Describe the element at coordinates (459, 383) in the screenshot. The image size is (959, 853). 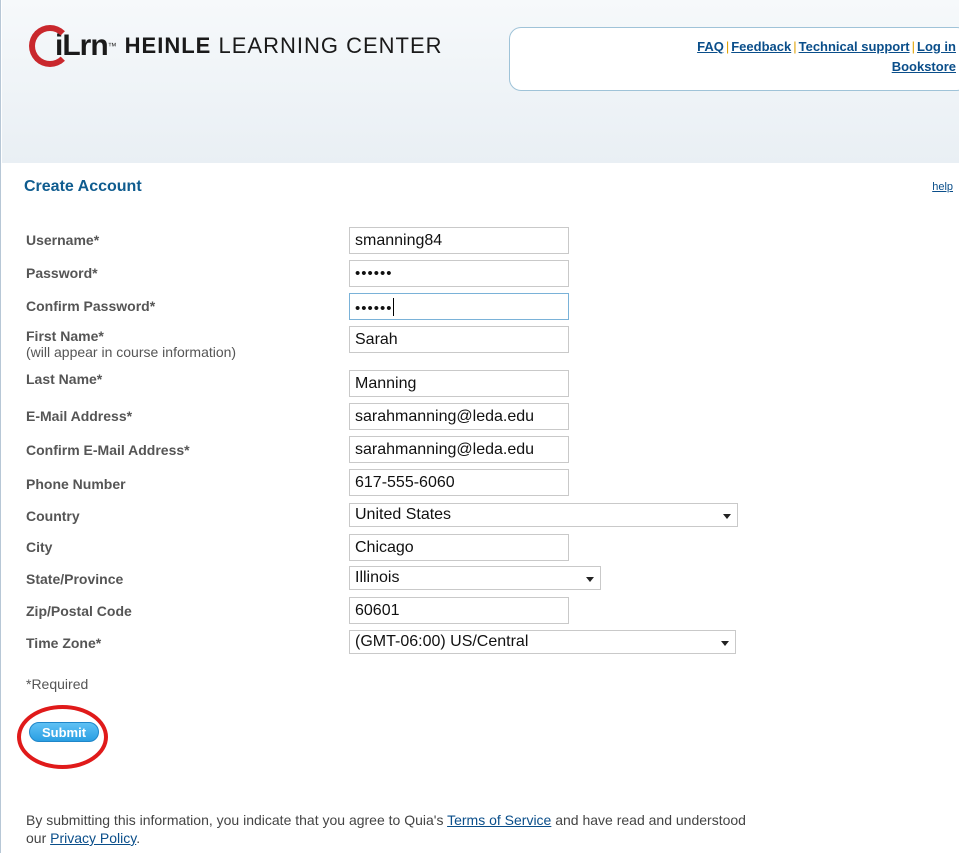
I see `last-name-input: Manning` at that location.